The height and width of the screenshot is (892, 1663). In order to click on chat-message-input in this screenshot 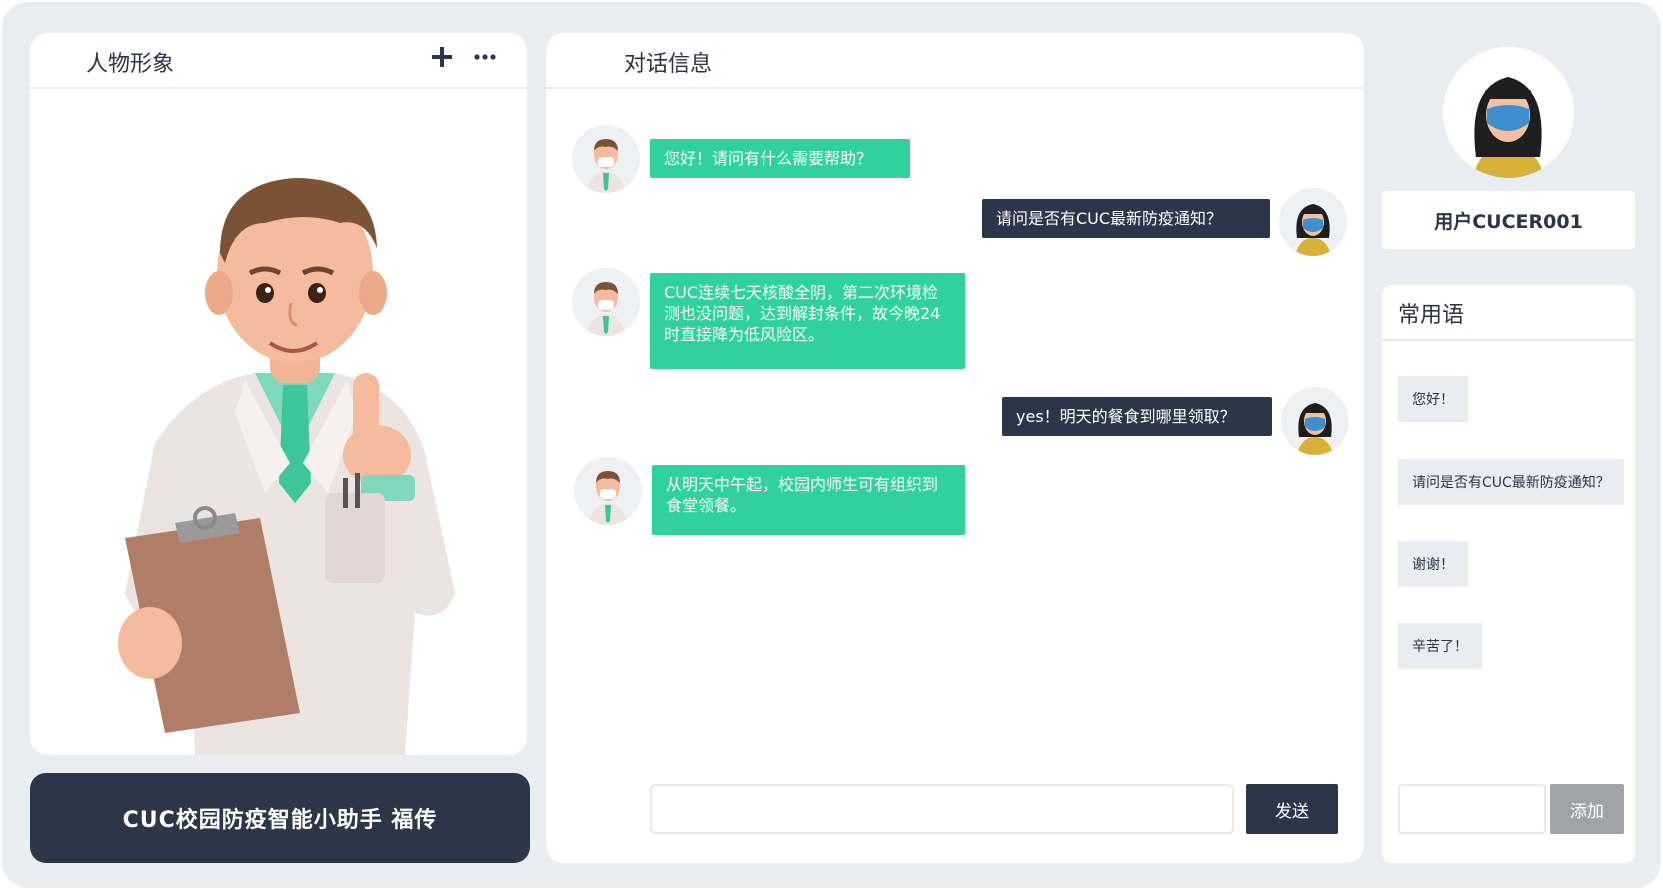, I will do `click(942, 809)`.